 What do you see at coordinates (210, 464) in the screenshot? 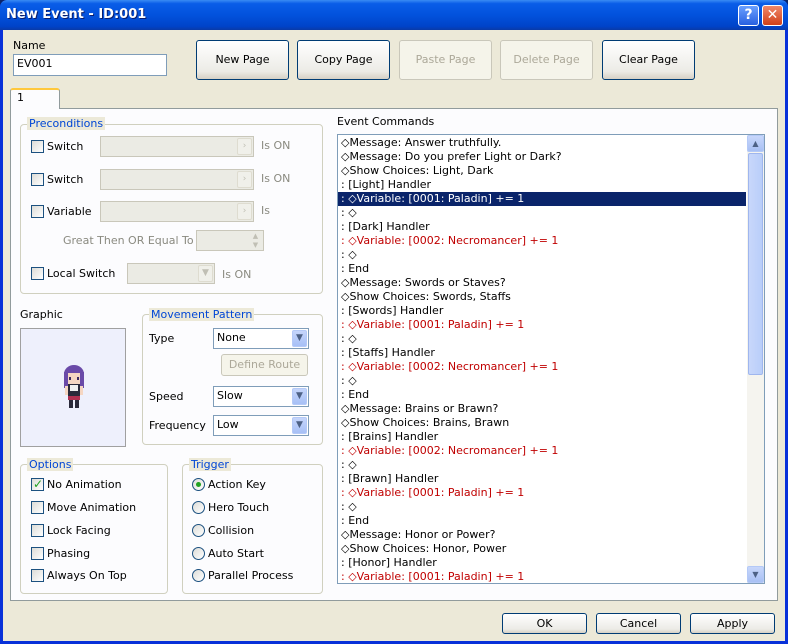
I see `trigger-title: Trigger` at bounding box center [210, 464].